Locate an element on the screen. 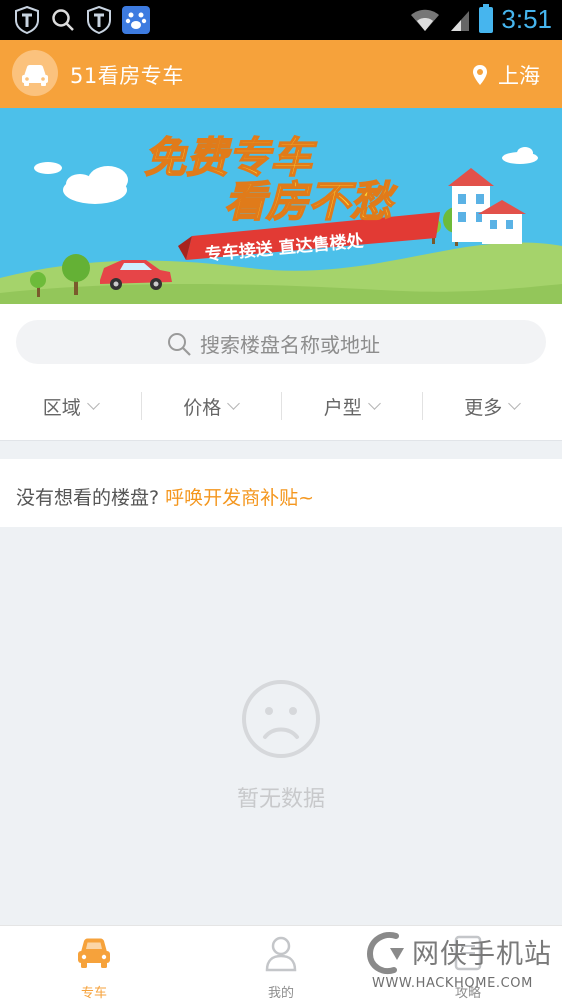  tab-mine: 我的 is located at coordinates (281, 967).